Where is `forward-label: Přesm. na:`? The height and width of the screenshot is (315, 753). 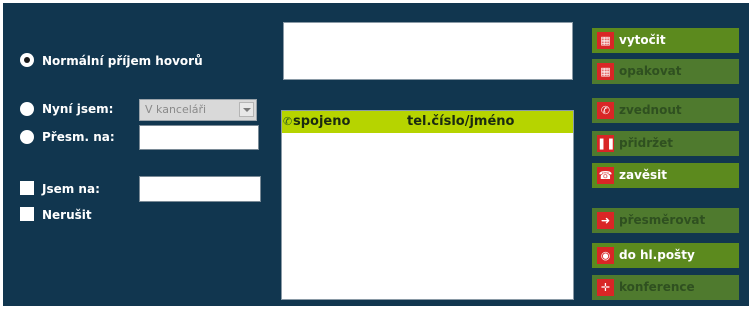 forward-label: Přesm. na: is located at coordinates (78, 137).